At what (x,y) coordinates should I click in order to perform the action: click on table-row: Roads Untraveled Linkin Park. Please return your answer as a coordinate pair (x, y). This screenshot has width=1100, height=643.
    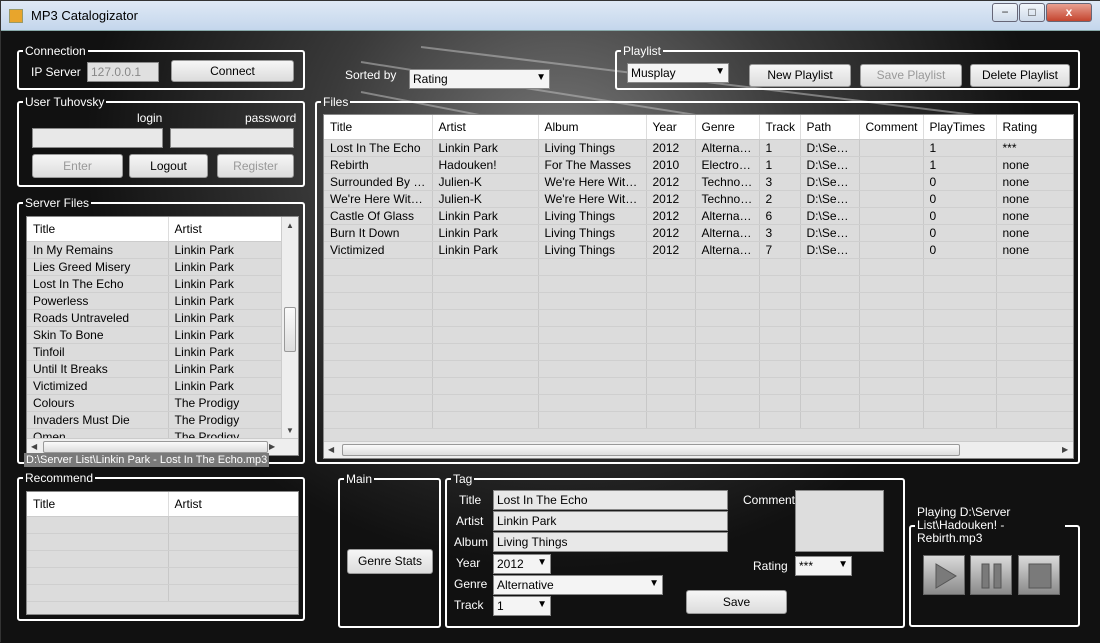
    Looking at the image, I should click on (155, 318).